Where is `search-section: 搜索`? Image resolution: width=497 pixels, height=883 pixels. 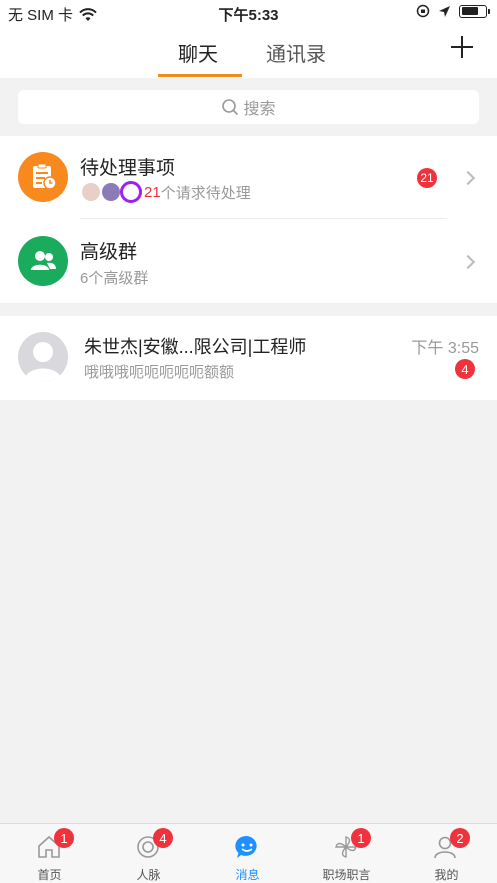
search-section: 搜索 is located at coordinates (248, 107).